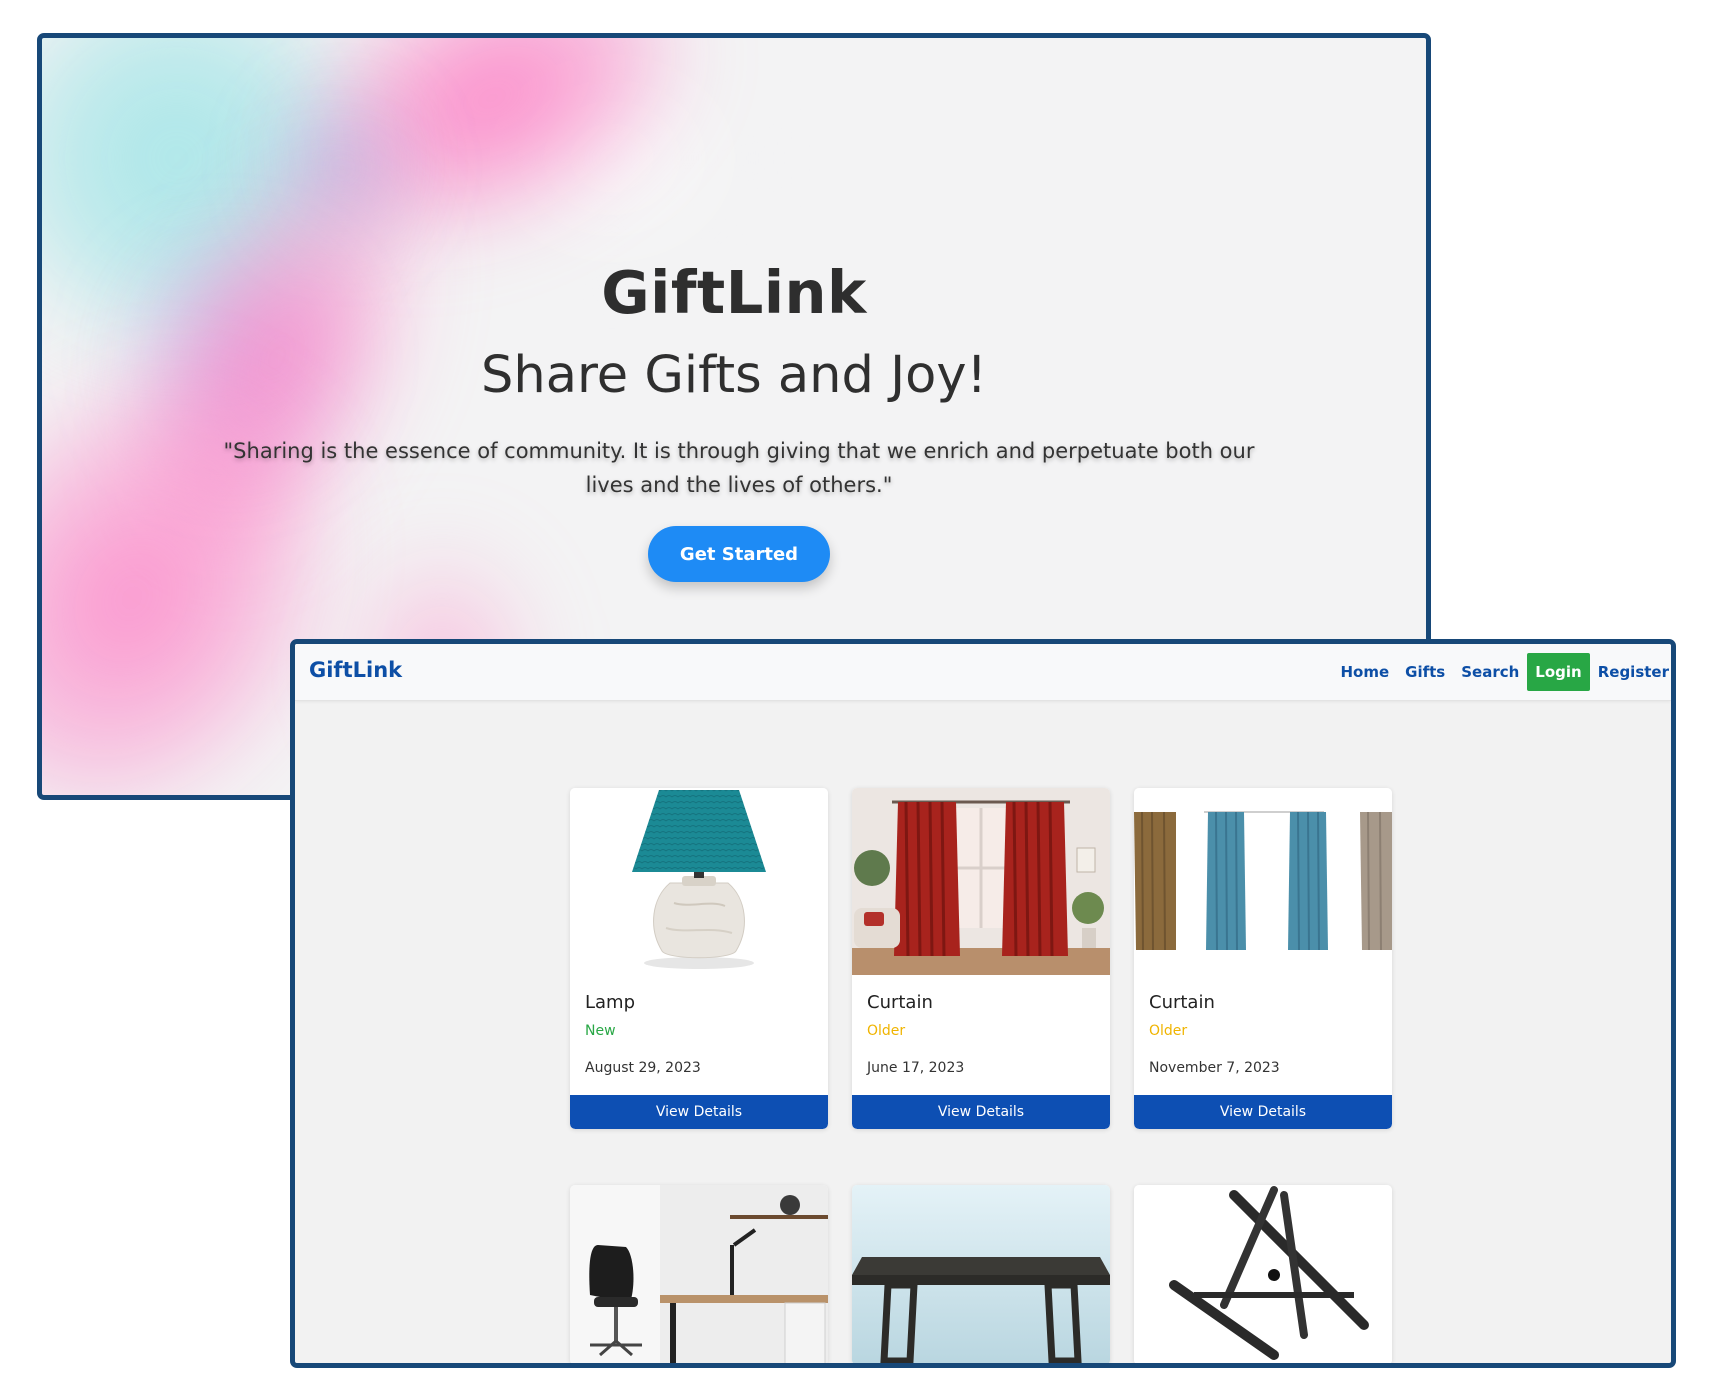  What do you see at coordinates (1633, 672) in the screenshot?
I see `nav-register-link: Register` at bounding box center [1633, 672].